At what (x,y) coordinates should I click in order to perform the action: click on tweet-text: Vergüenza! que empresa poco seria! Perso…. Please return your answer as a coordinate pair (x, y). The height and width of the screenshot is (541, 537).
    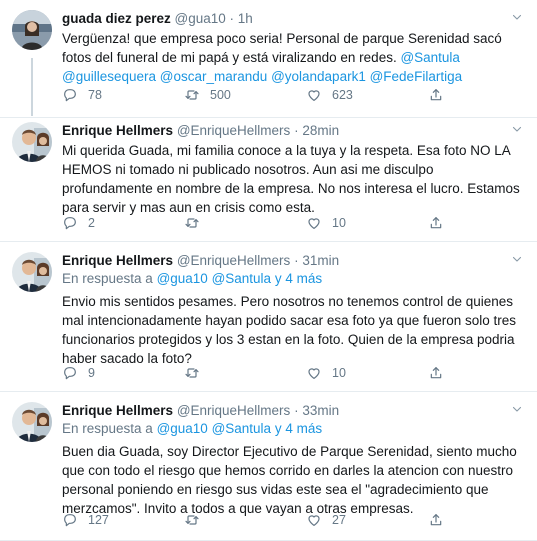
    Looking at the image, I should click on (292, 57).